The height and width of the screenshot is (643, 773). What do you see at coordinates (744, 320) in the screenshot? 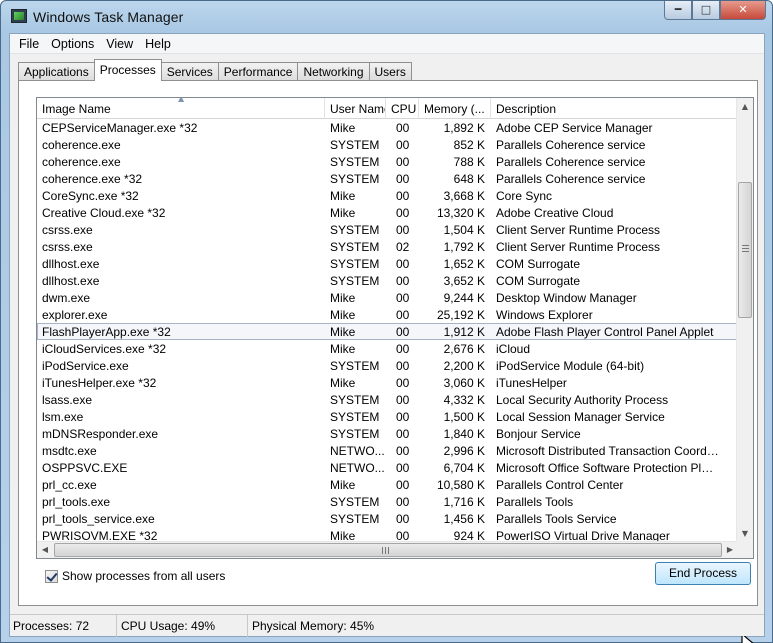
I see `vertical-scrollbar: ▲ ▼` at bounding box center [744, 320].